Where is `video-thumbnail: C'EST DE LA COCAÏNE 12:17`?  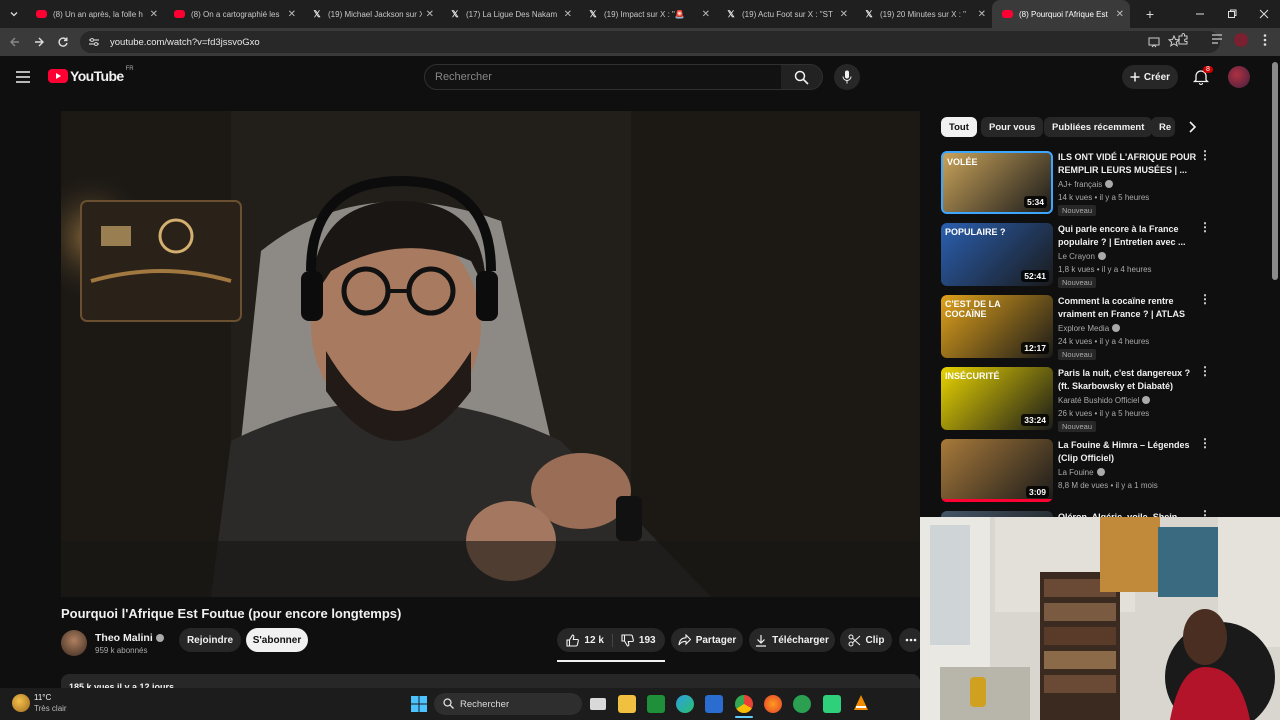 video-thumbnail: C'EST DE LA COCAÏNE 12:17 is located at coordinates (997, 326).